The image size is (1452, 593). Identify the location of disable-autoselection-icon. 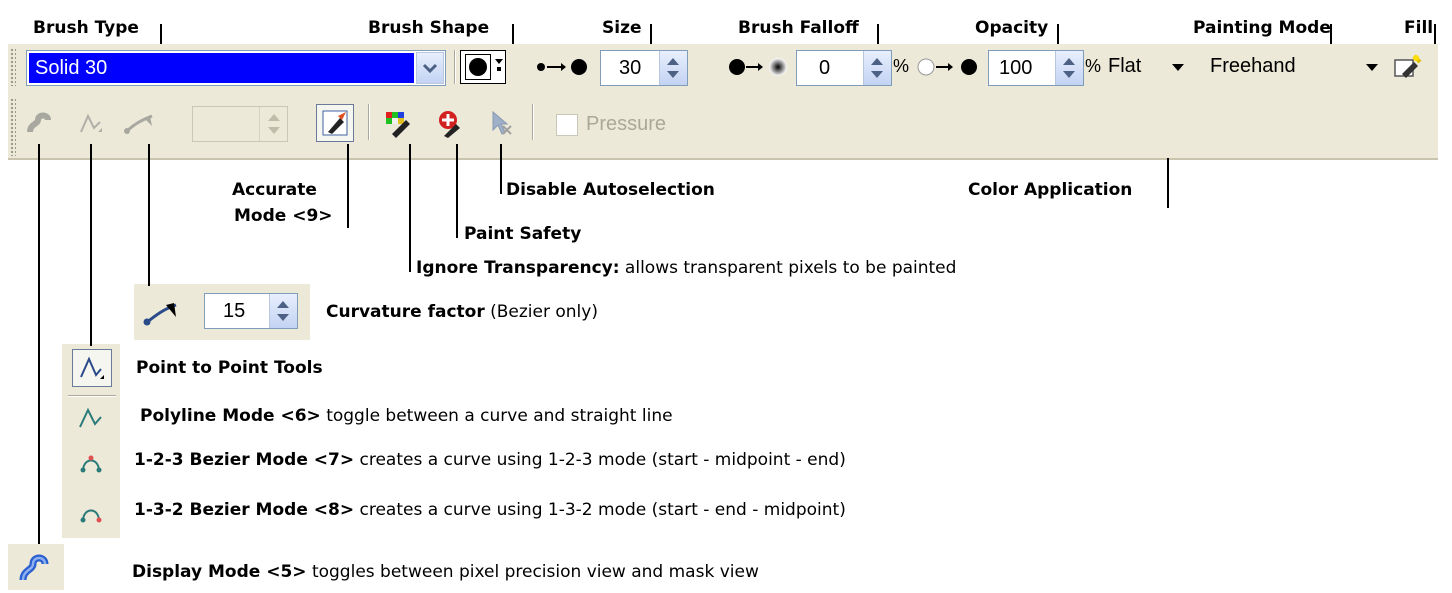
(502, 122).